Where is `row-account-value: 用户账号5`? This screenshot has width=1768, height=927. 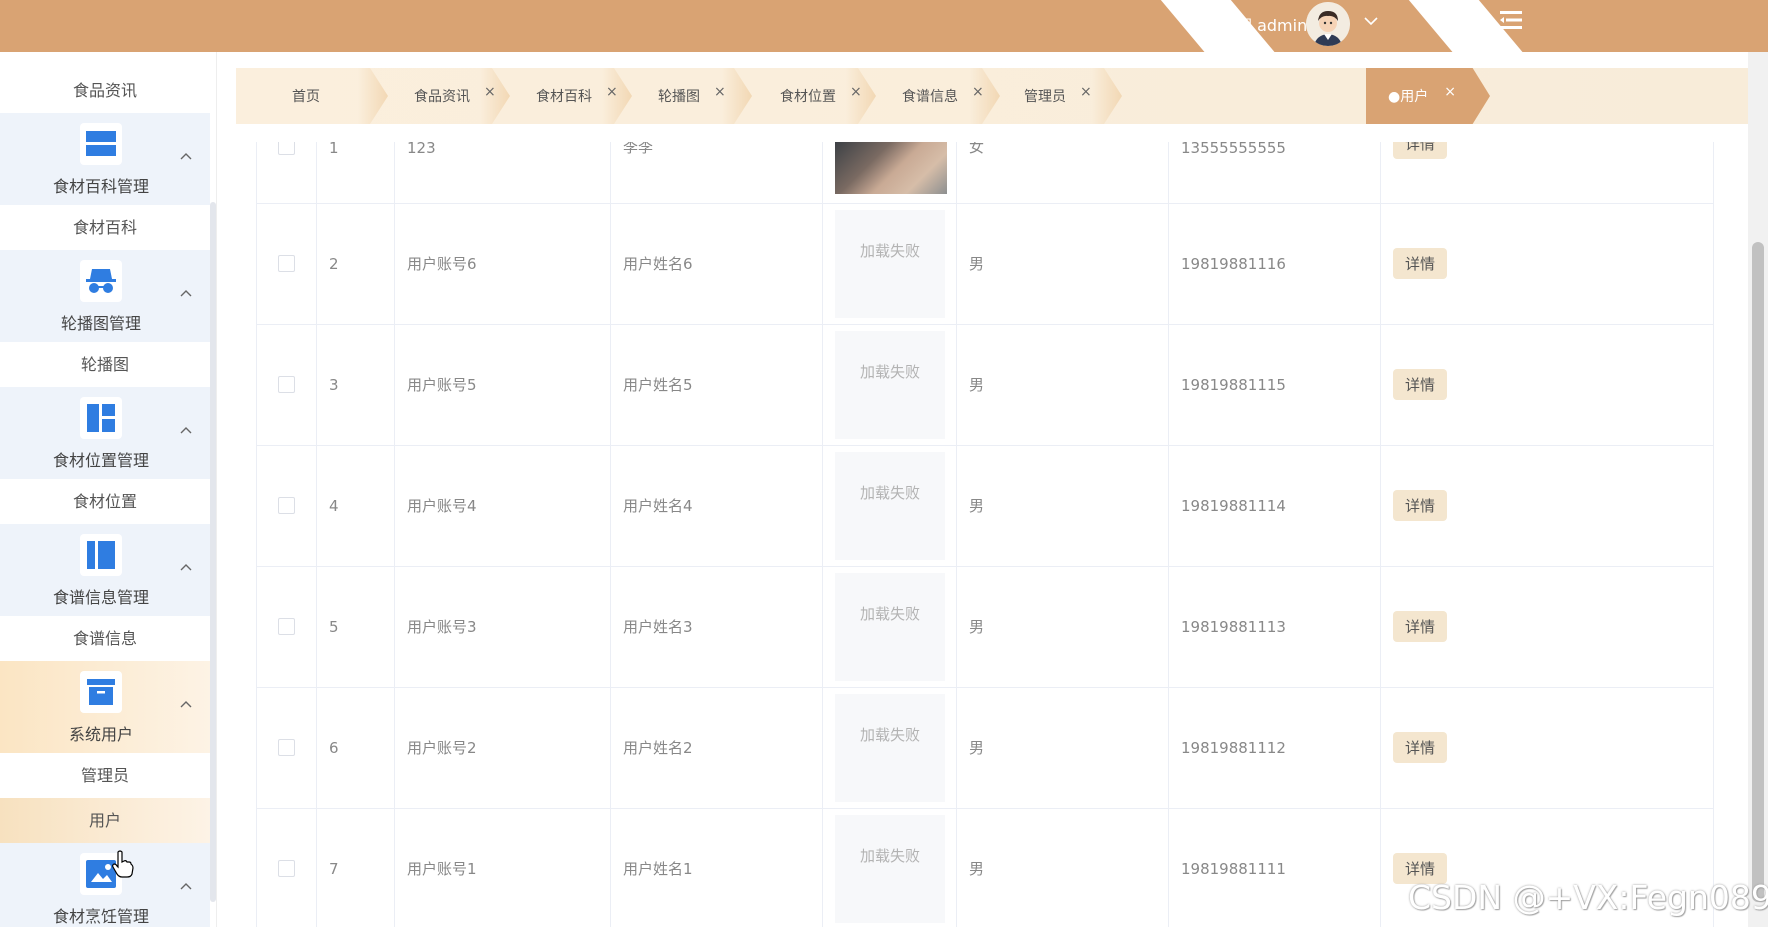
row-account-value: 用户账号5 is located at coordinates (442, 385).